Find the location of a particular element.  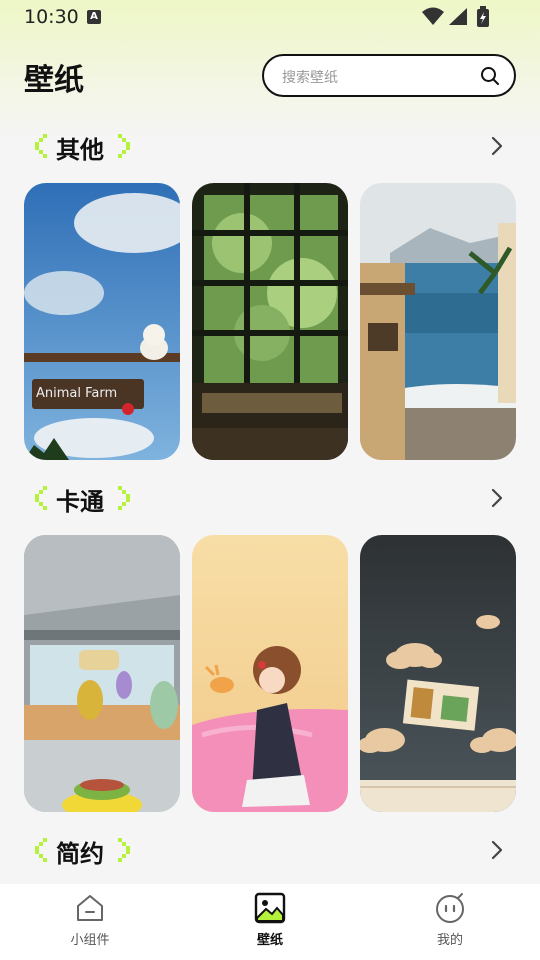

status-icons is located at coordinates (455, 16).